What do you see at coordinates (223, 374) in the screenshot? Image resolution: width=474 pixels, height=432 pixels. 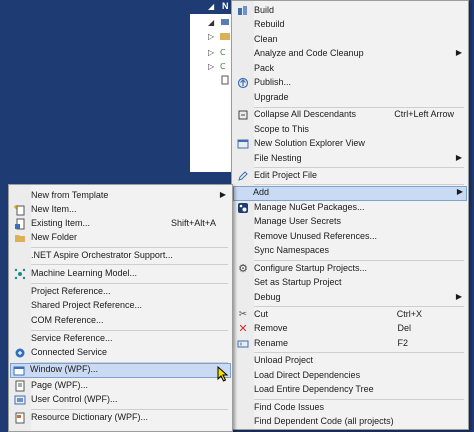 I see `mouse-cursor-icon` at bounding box center [223, 374].